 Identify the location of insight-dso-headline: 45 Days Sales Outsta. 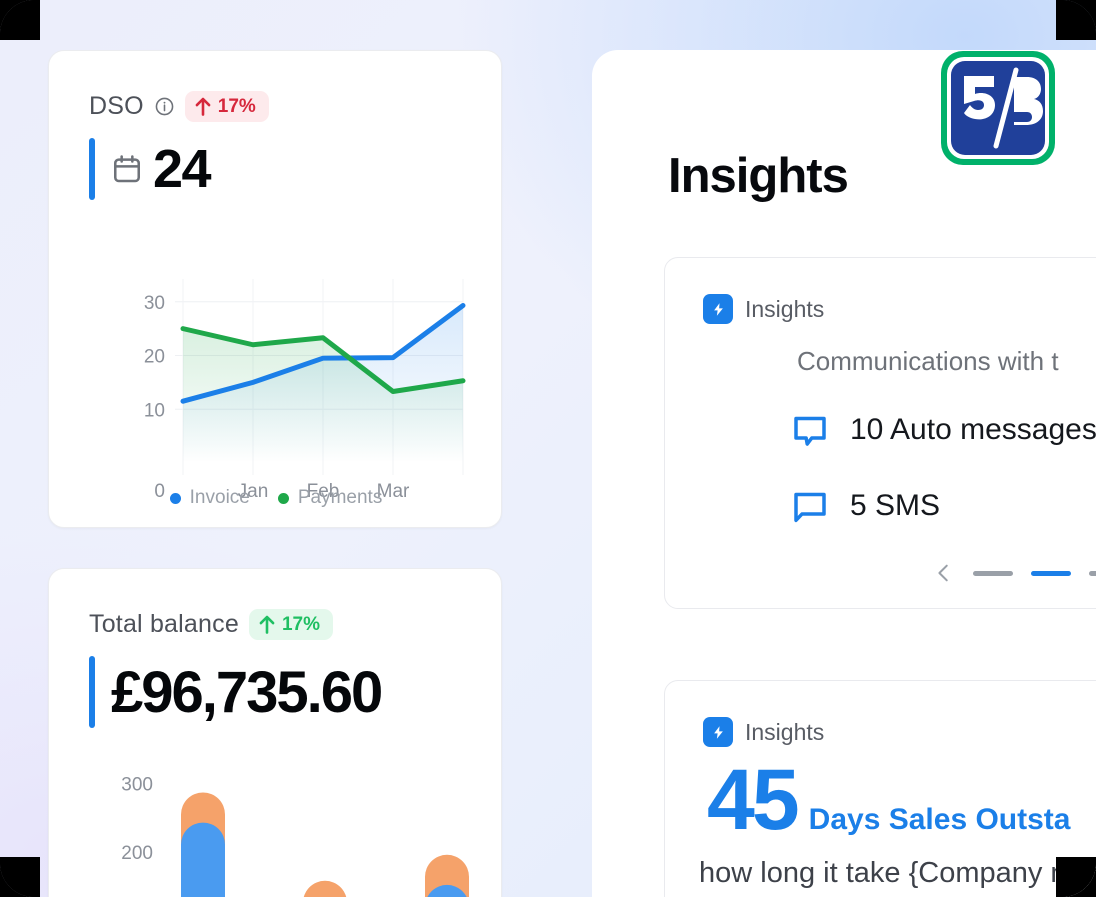
(901, 800).